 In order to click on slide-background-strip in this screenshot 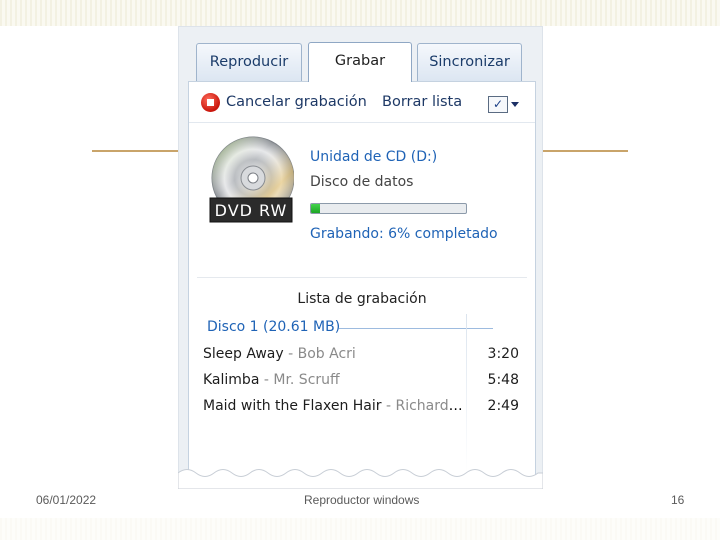, I will do `click(360, 13)`.